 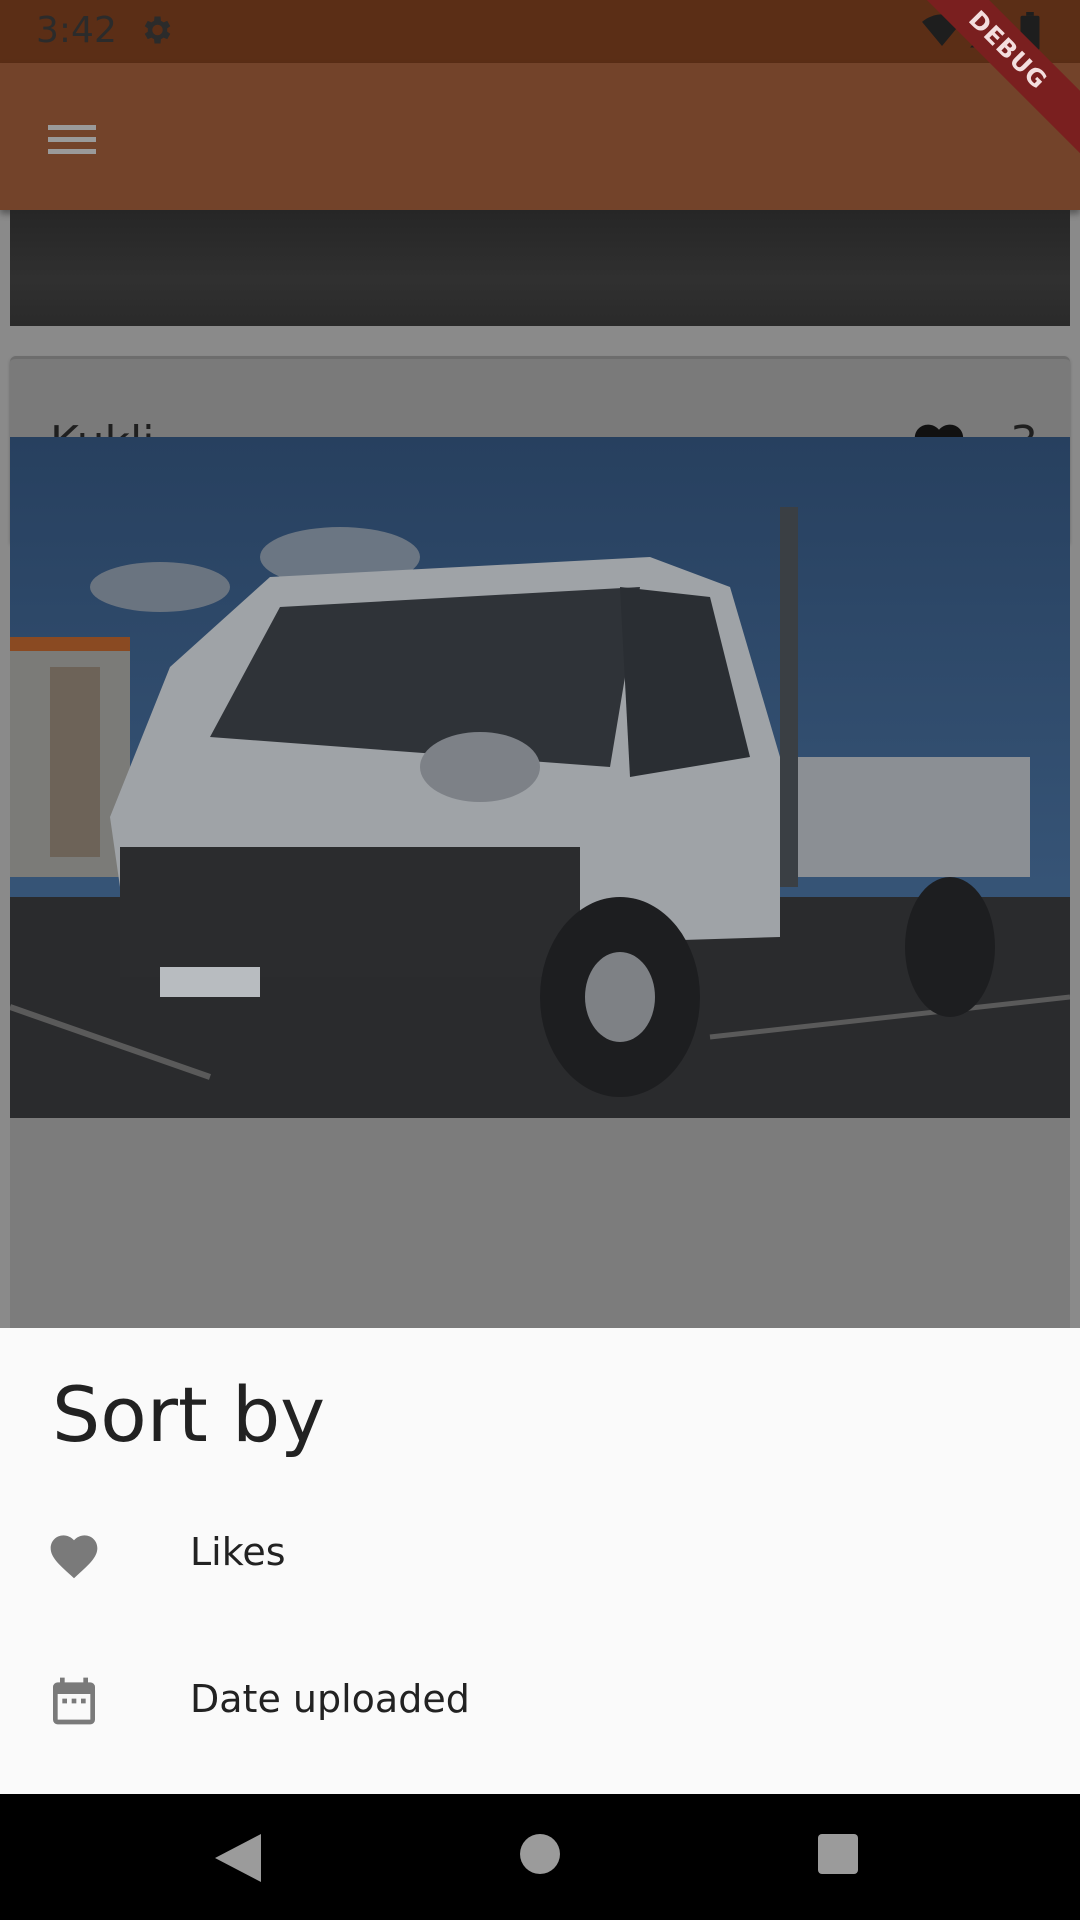 What do you see at coordinates (540, 1854) in the screenshot?
I see `home-icon` at bounding box center [540, 1854].